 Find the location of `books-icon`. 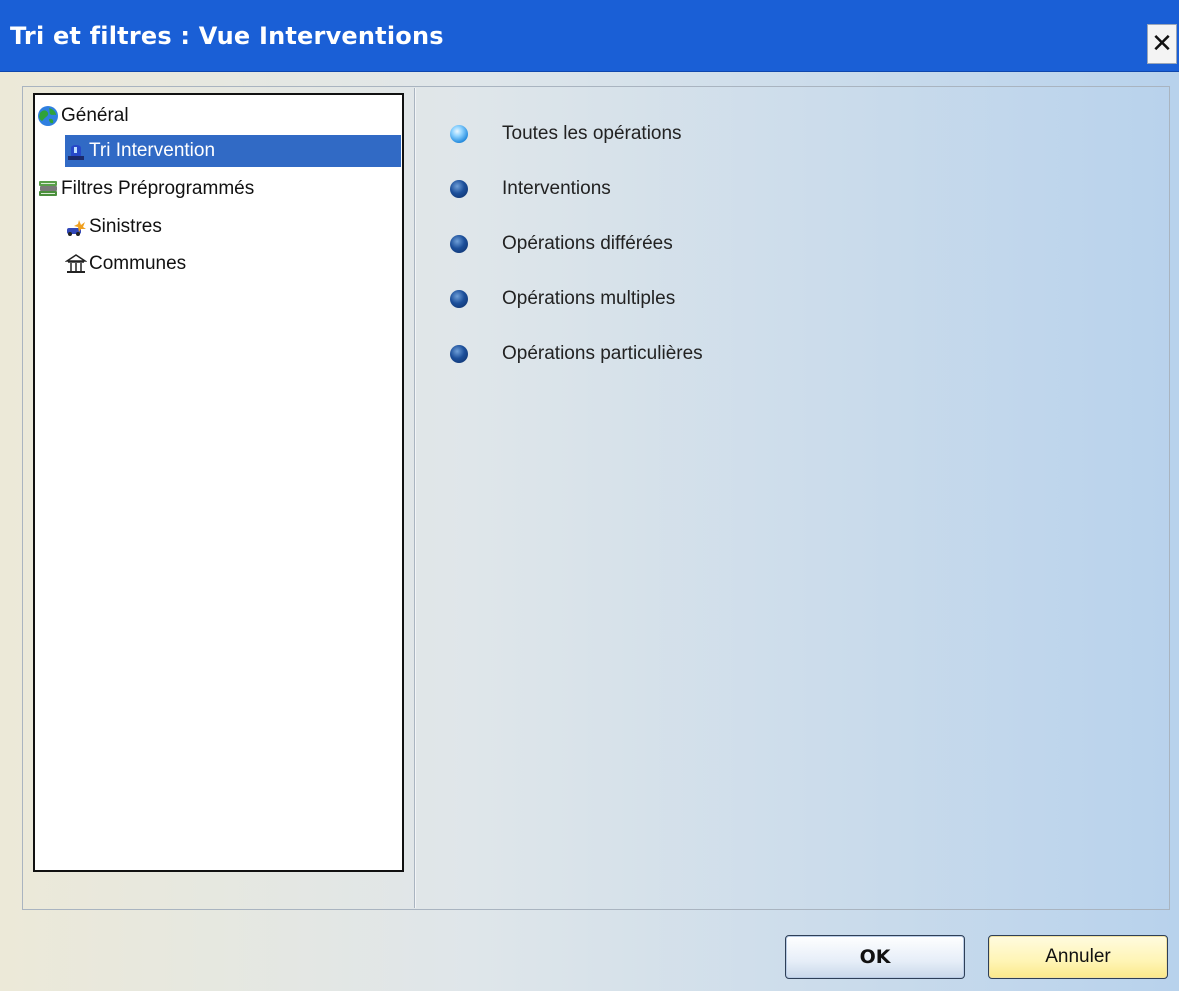

books-icon is located at coordinates (48, 189).